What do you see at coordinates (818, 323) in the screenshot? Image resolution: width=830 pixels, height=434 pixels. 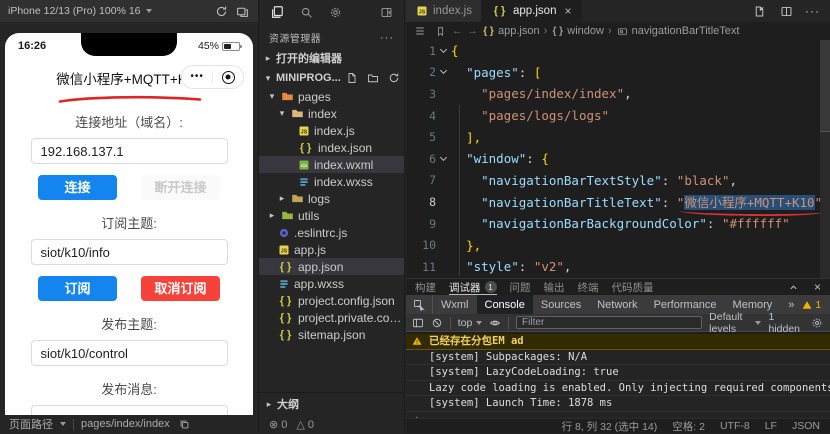 I see `console-settings-icon` at bounding box center [818, 323].